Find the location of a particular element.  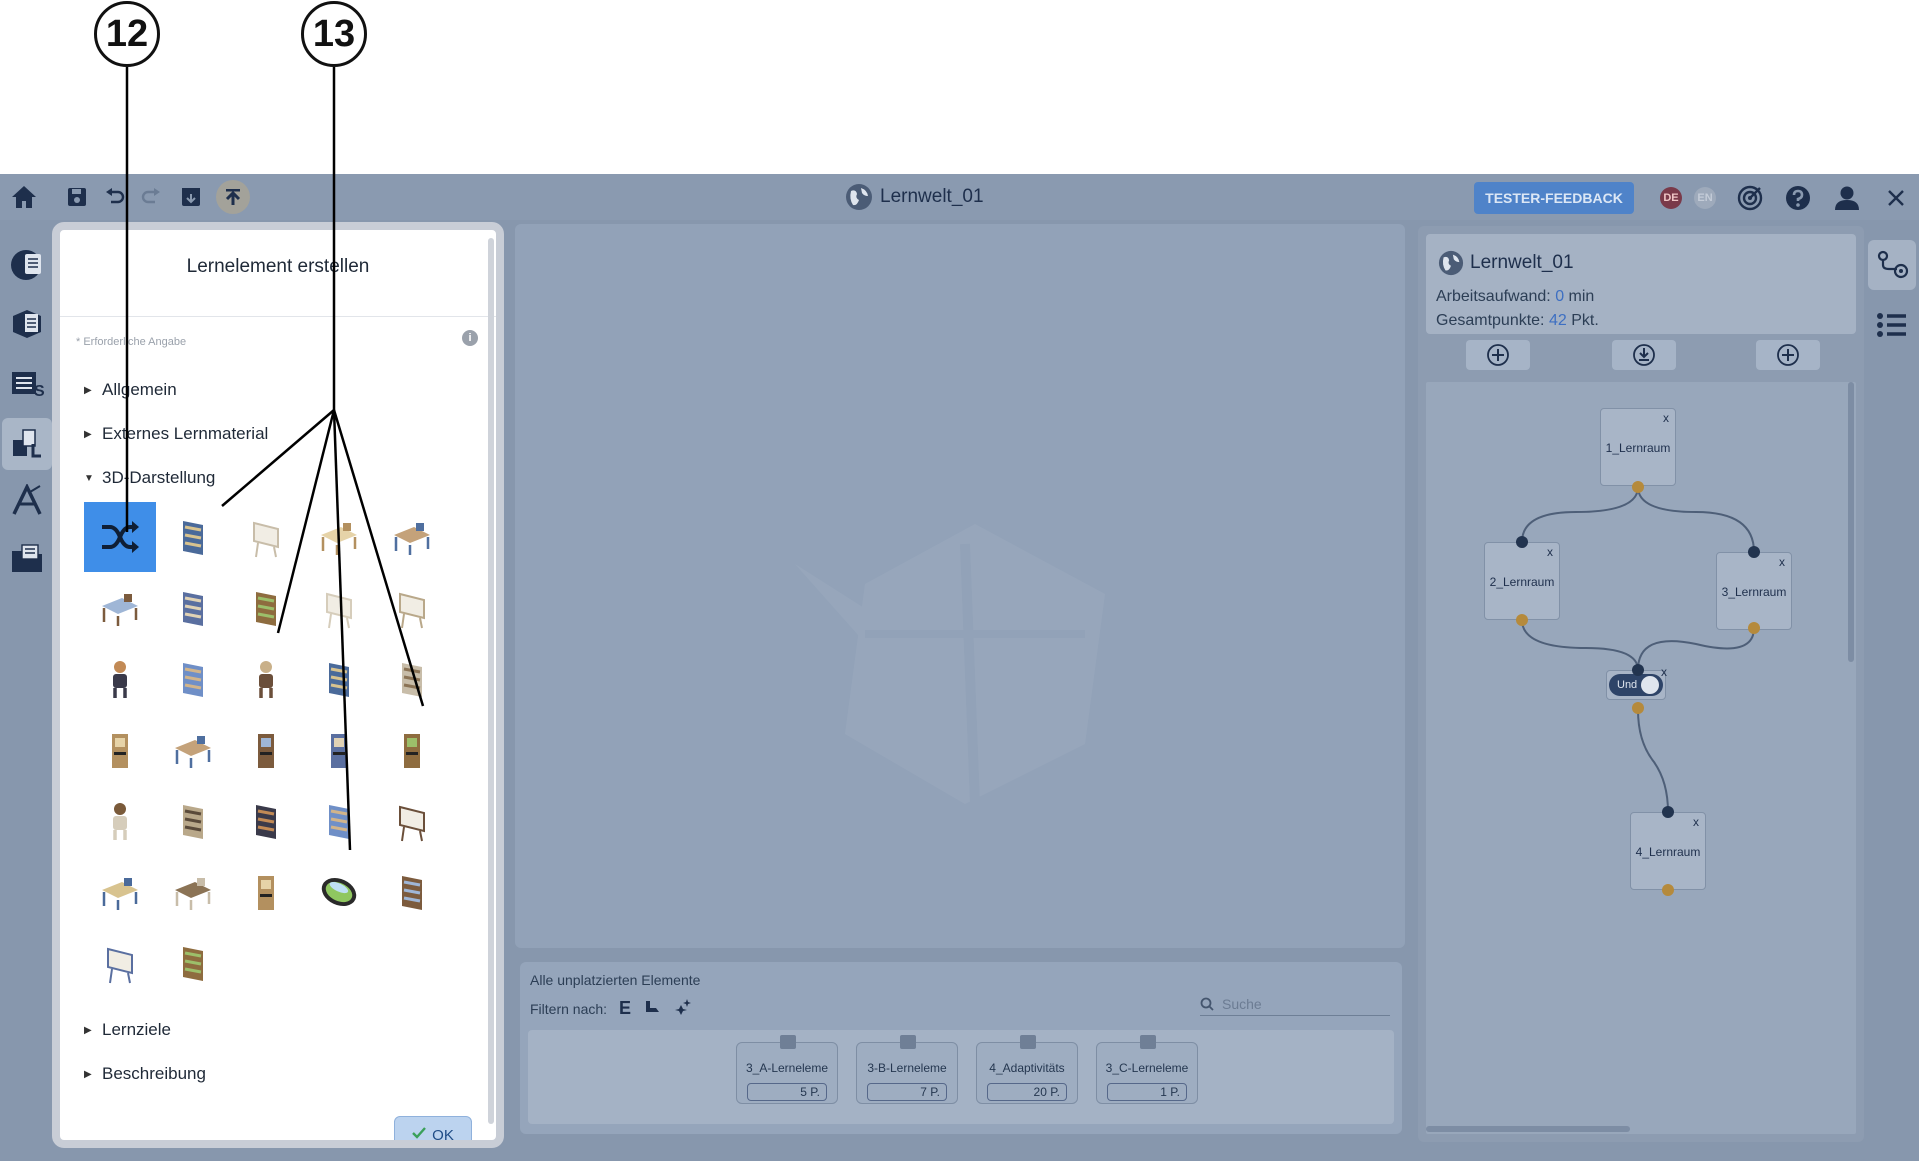

unplaced-element-card: 4_Adaptivitäts 20 P. is located at coordinates (1027, 1069).